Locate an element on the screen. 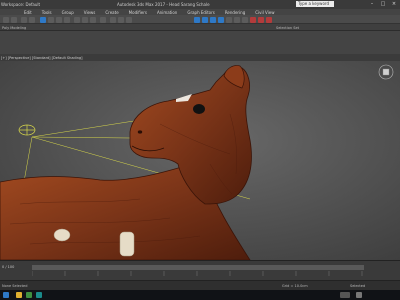 The image size is (400, 300). selection-status: None Selected is located at coordinates (15, 286).